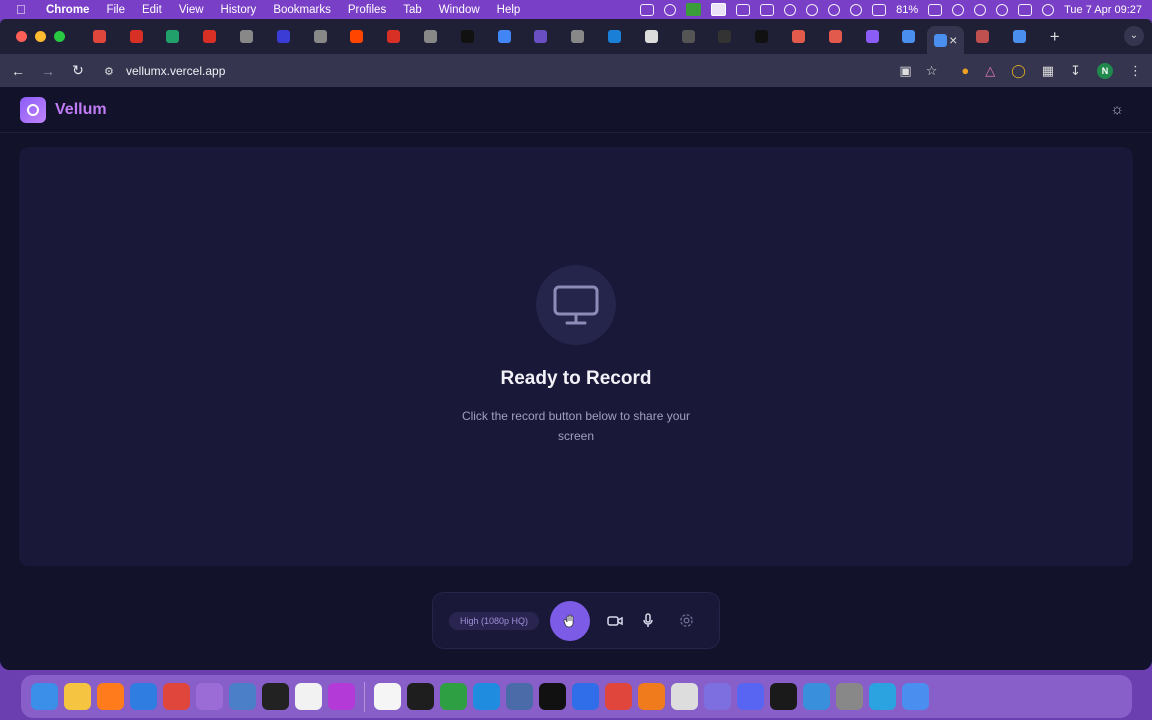  I want to click on extensions-puzzle-icon: ▦, so click(1048, 71).